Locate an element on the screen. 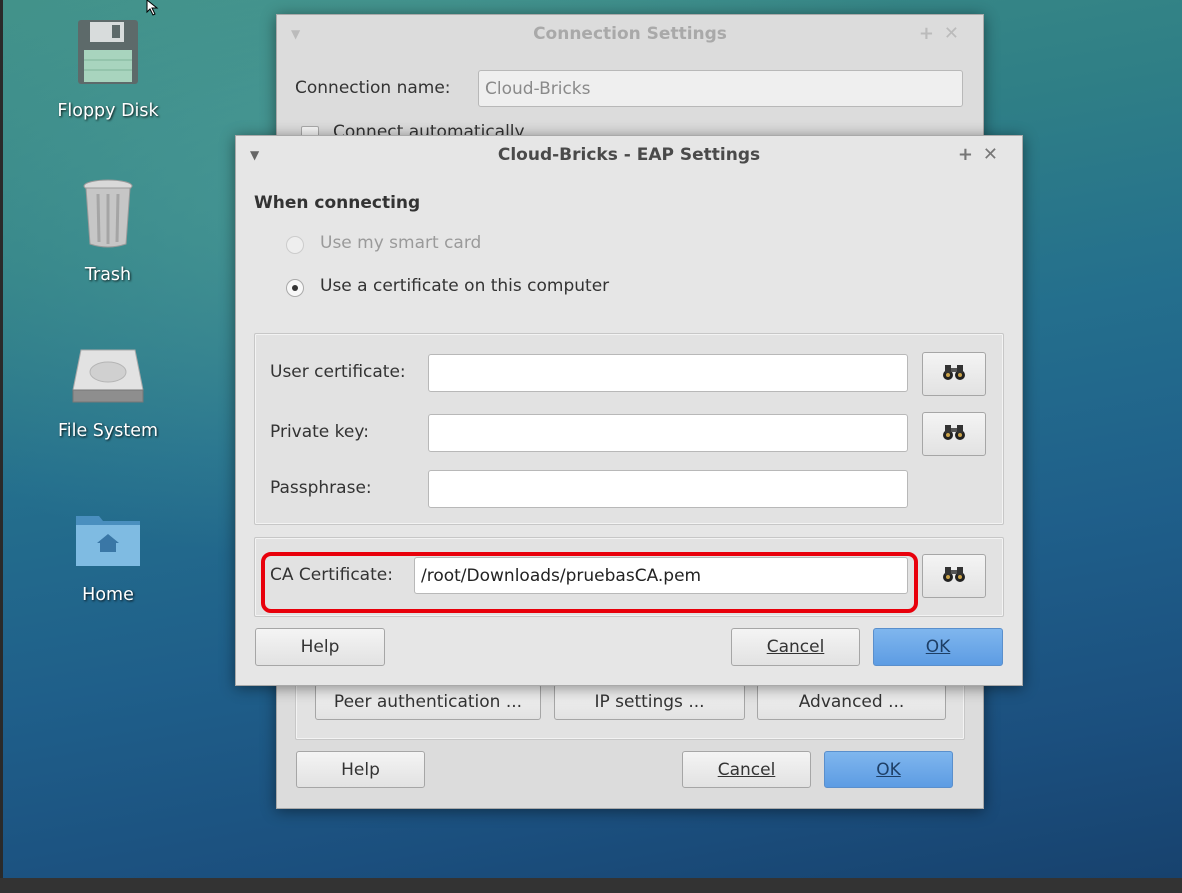  desktop-icon-label: Home is located at coordinates (108, 595).